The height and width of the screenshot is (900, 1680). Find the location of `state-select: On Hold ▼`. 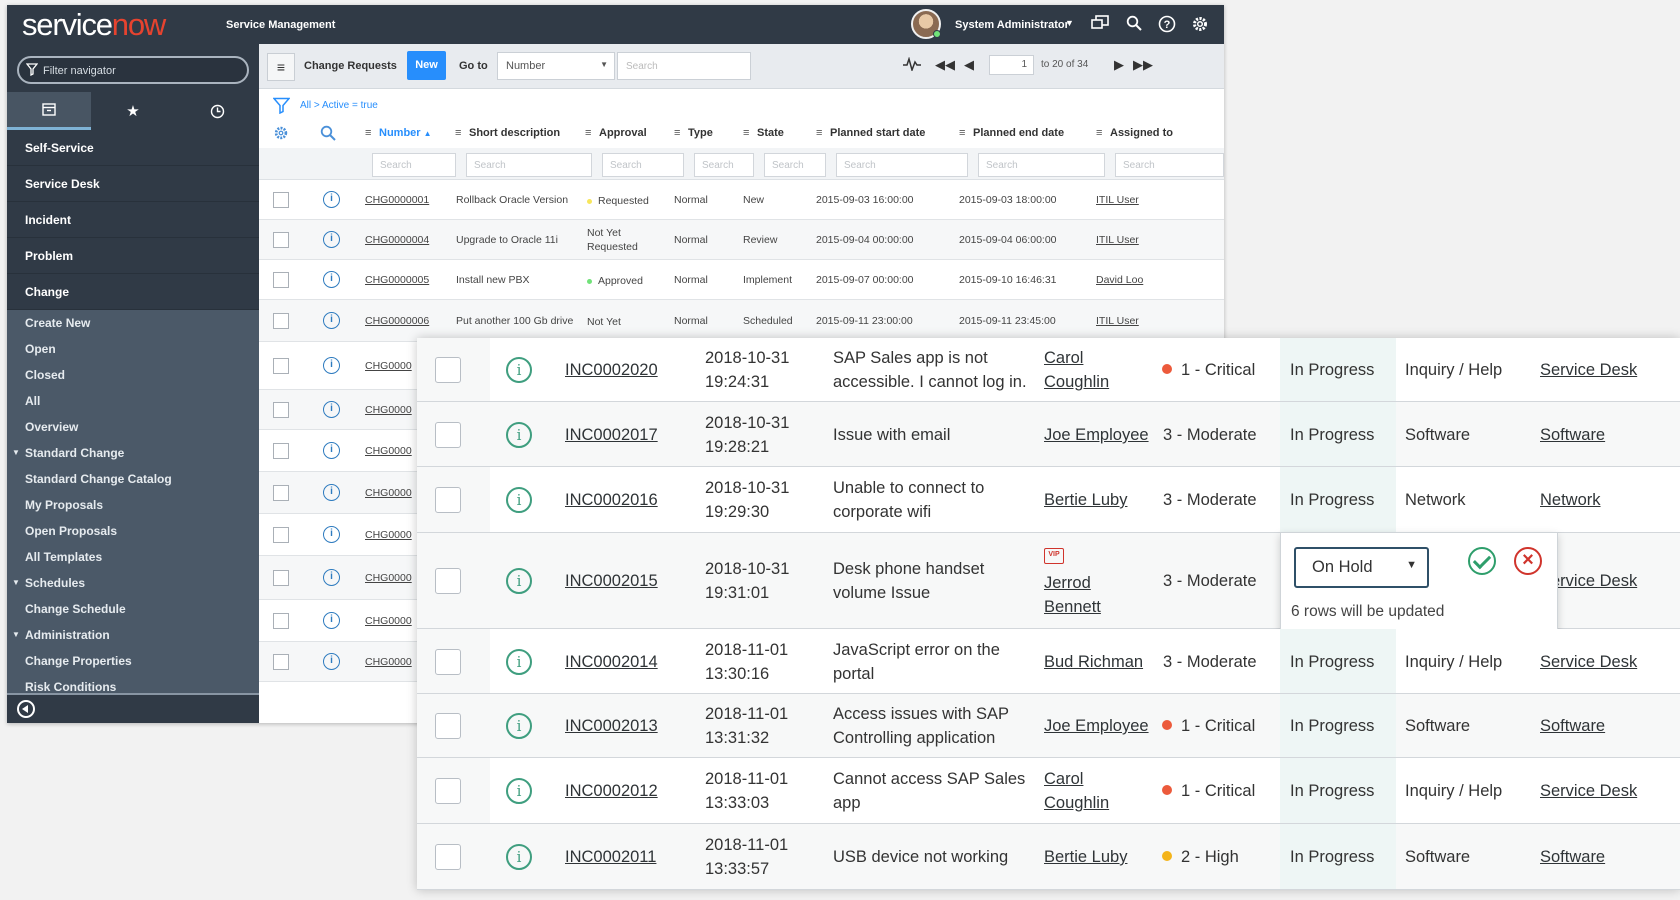

state-select: On Hold ▼ is located at coordinates (1361, 567).